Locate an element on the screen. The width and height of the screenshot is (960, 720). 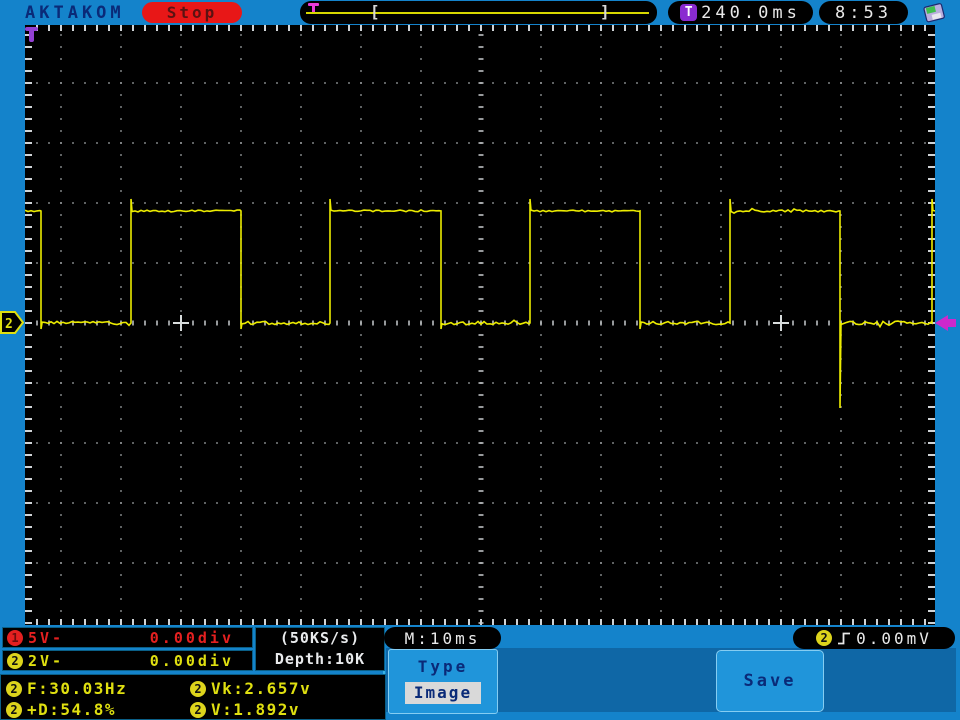
trigger-level-value: 0.00mV is located at coordinates (894, 638).